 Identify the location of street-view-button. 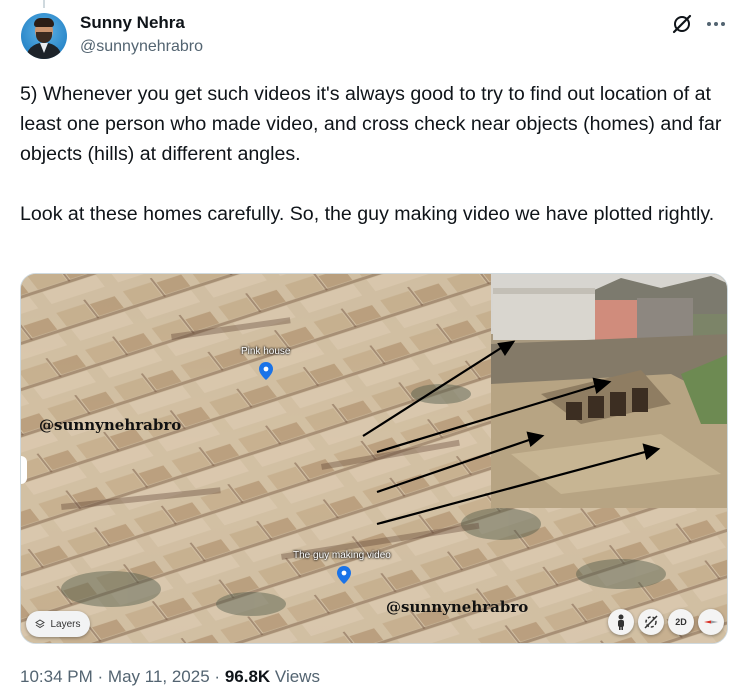
(621, 622).